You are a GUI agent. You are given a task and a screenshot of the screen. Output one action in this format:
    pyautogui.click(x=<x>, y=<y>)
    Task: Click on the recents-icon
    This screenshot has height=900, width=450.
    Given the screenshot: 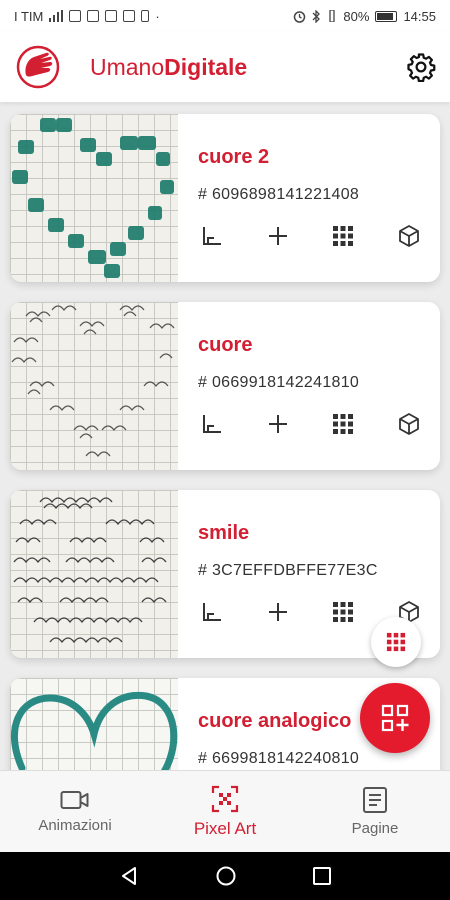 What is the action you would take?
    pyautogui.click(x=322, y=876)
    